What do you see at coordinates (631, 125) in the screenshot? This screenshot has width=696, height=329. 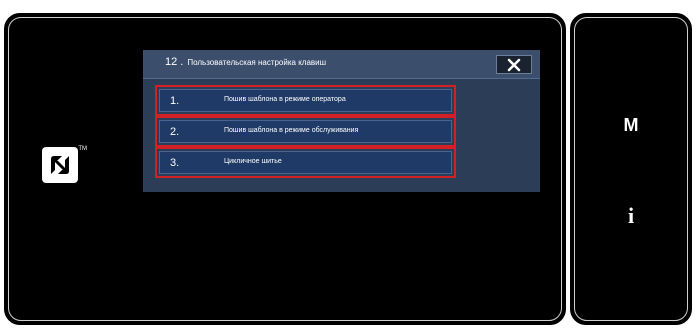 I see `mode-button: M` at bounding box center [631, 125].